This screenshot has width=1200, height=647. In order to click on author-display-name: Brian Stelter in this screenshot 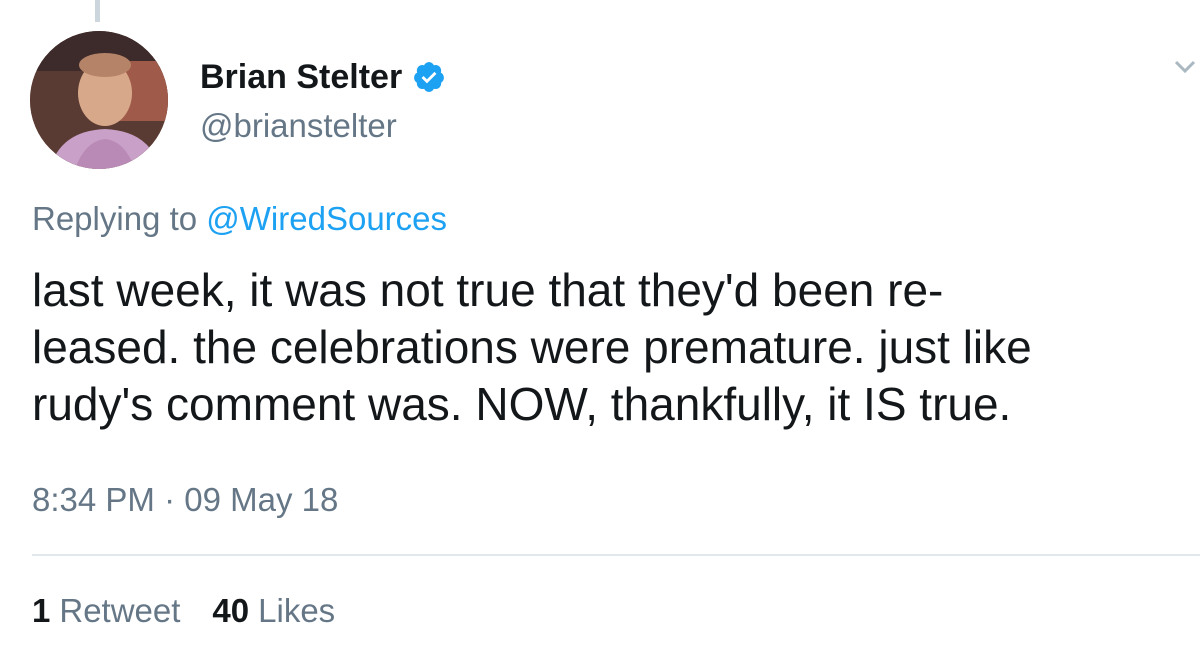, I will do `click(301, 77)`.